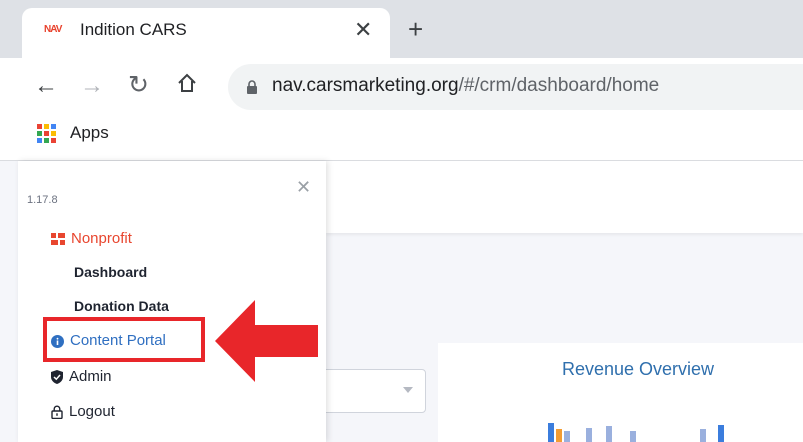 This screenshot has height=442, width=803. Describe the element at coordinates (92, 86) in the screenshot. I see `forward-arrow-icon: →` at that location.